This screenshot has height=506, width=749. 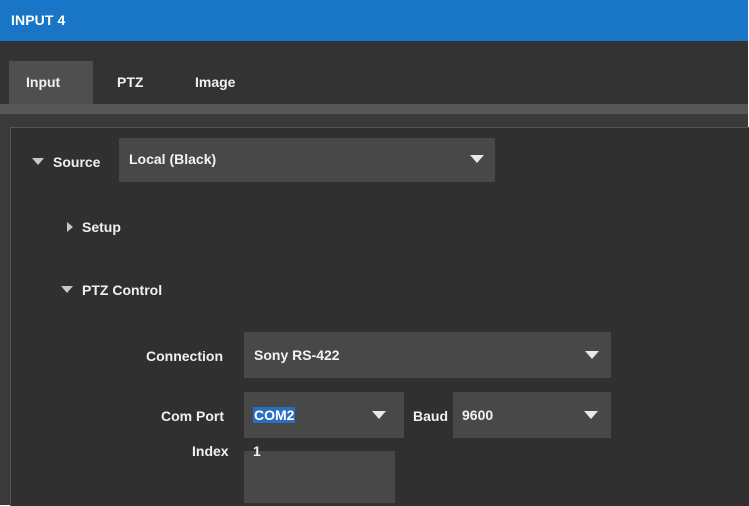 I want to click on tab-divider, so click(x=374, y=109).